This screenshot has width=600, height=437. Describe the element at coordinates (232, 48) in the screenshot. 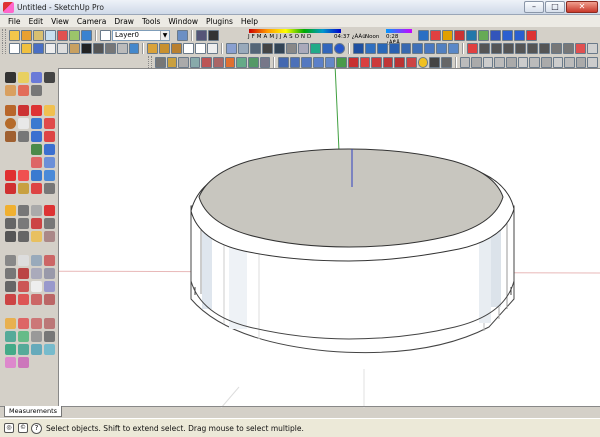

I see `xray-icon` at that location.